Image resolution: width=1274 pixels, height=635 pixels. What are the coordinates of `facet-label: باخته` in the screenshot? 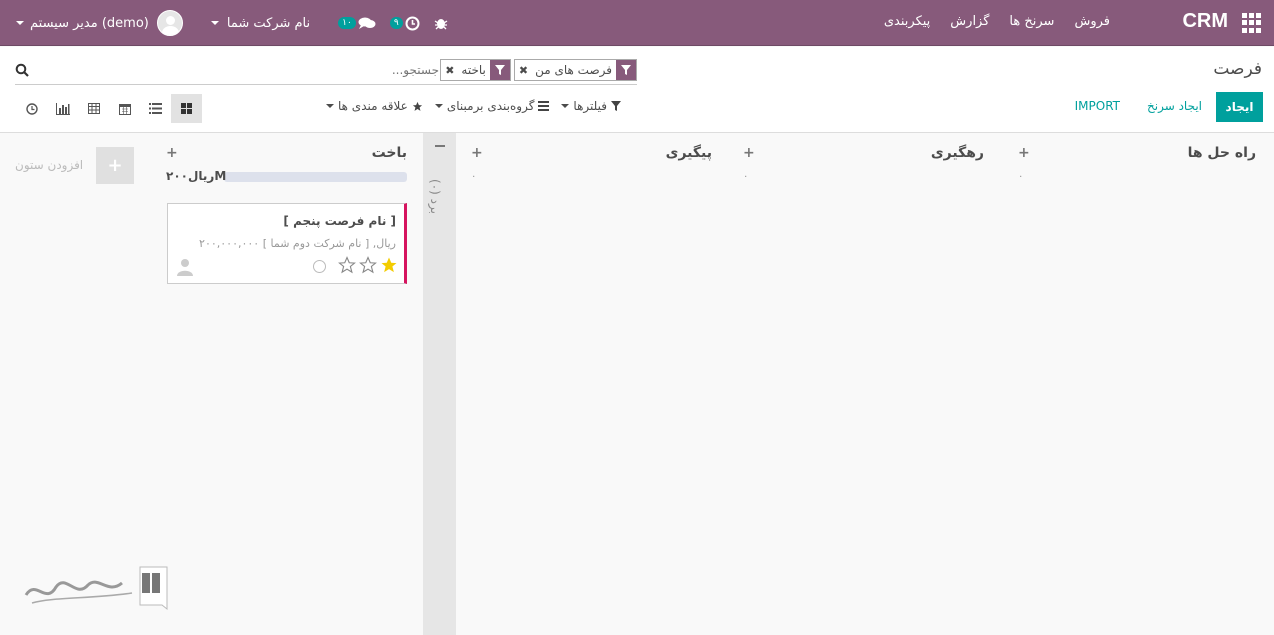 It's located at (473, 70).